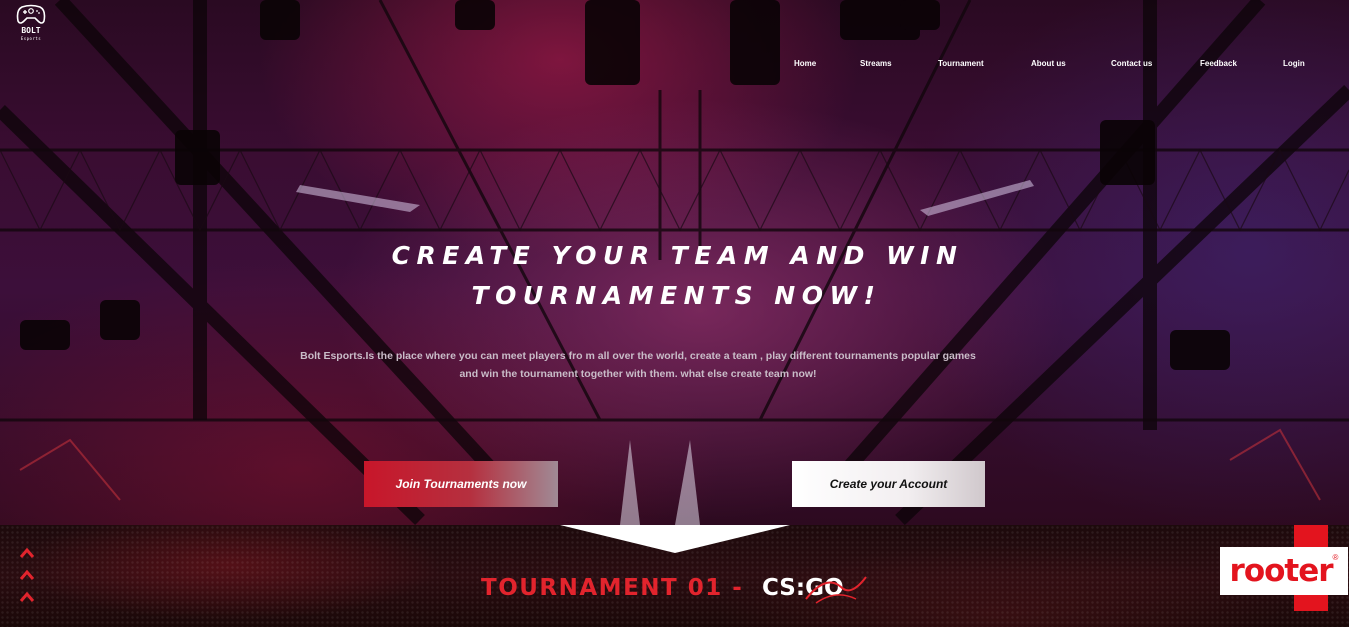 The width and height of the screenshot is (1349, 627). I want to click on sponsor-logo: rooter ®, so click(1284, 571).